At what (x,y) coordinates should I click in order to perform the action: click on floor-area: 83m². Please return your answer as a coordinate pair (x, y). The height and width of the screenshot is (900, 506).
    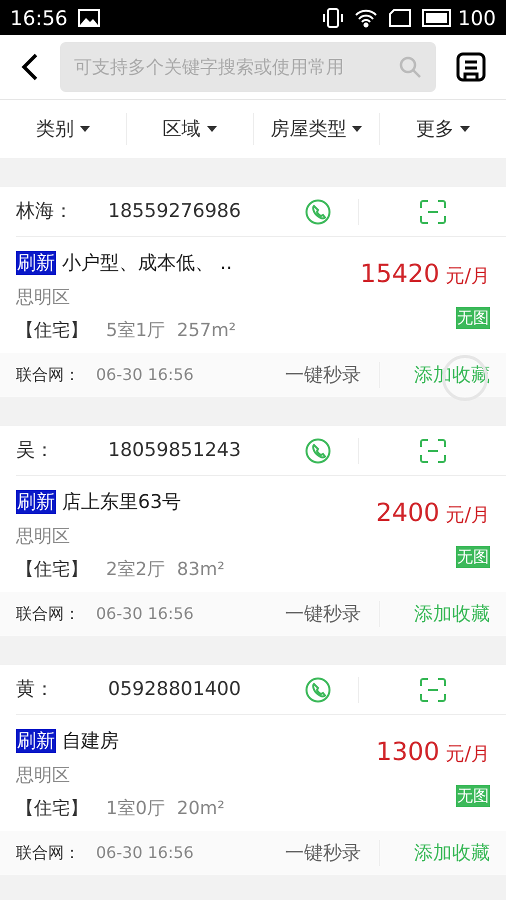
    Looking at the image, I should click on (200, 569).